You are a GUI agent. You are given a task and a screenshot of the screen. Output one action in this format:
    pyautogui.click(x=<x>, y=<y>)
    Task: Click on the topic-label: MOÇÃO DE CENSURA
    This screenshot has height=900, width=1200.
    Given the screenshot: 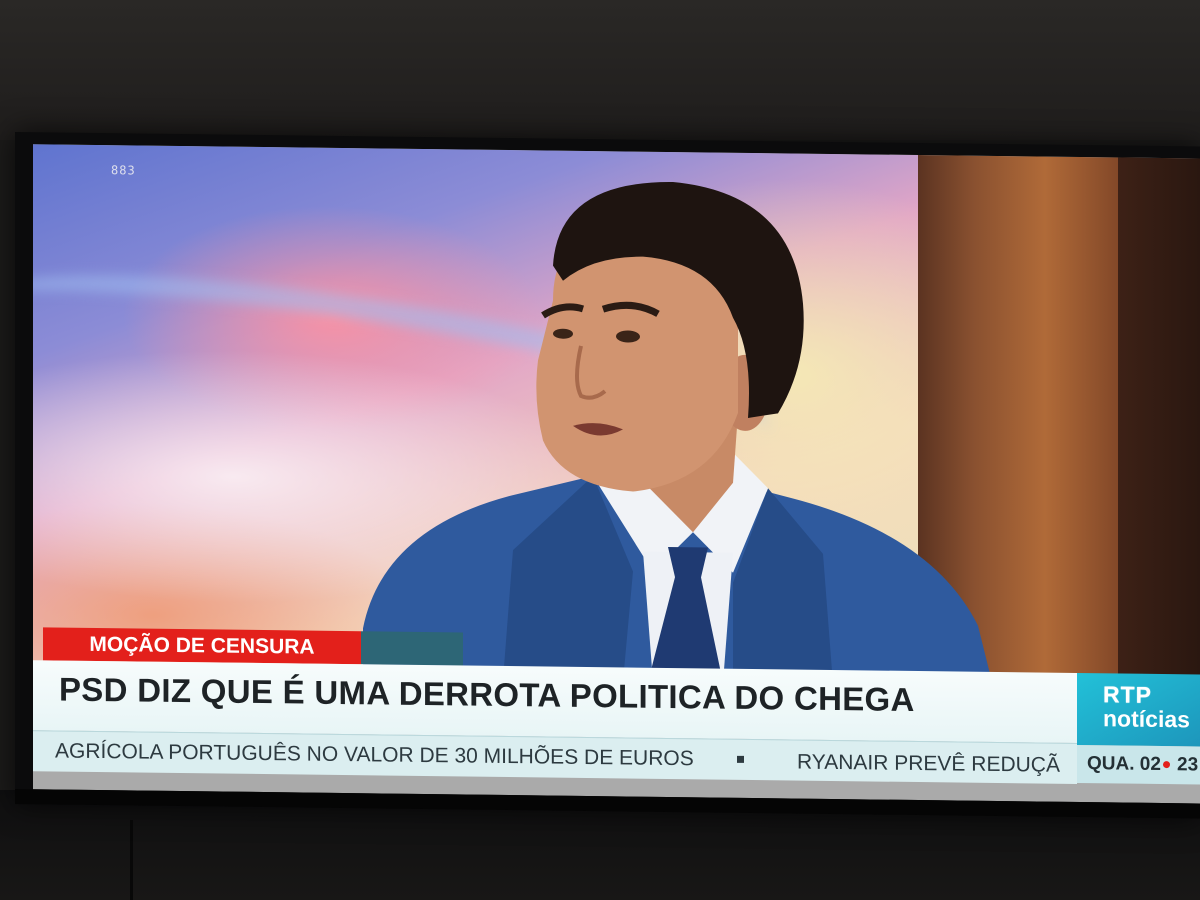 What is the action you would take?
    pyautogui.click(x=202, y=645)
    